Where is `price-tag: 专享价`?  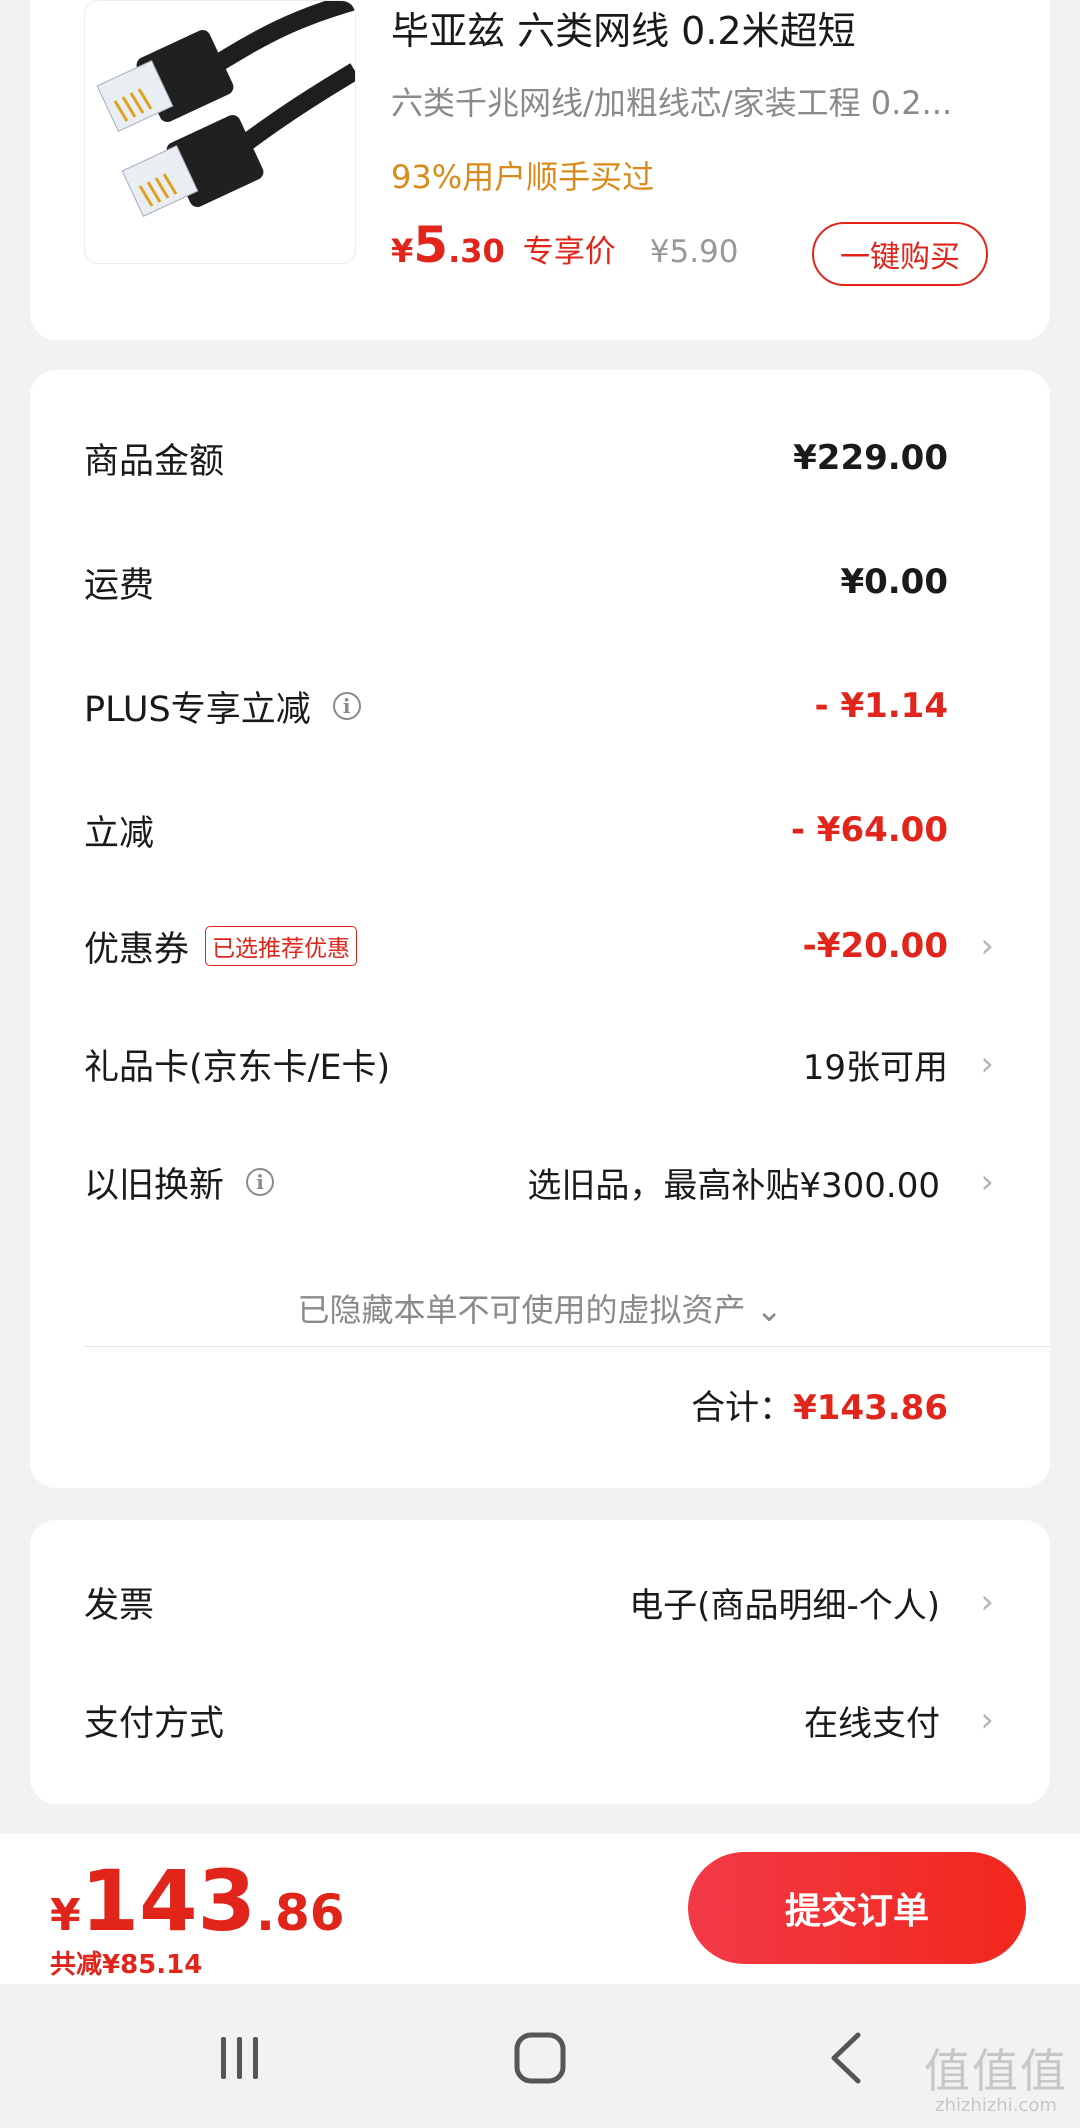
price-tag: 专享价 is located at coordinates (569, 252).